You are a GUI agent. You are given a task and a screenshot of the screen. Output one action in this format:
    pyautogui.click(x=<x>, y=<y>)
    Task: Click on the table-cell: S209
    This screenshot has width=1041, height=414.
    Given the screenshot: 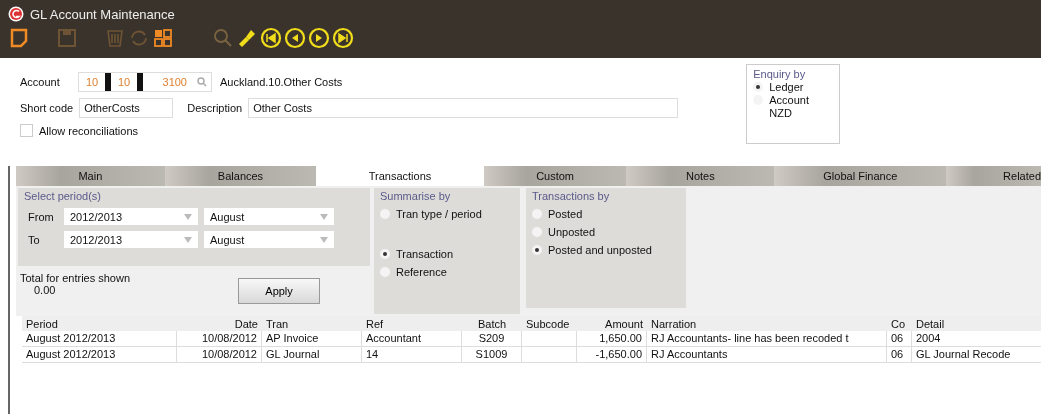 What is the action you would take?
    pyautogui.click(x=491, y=338)
    